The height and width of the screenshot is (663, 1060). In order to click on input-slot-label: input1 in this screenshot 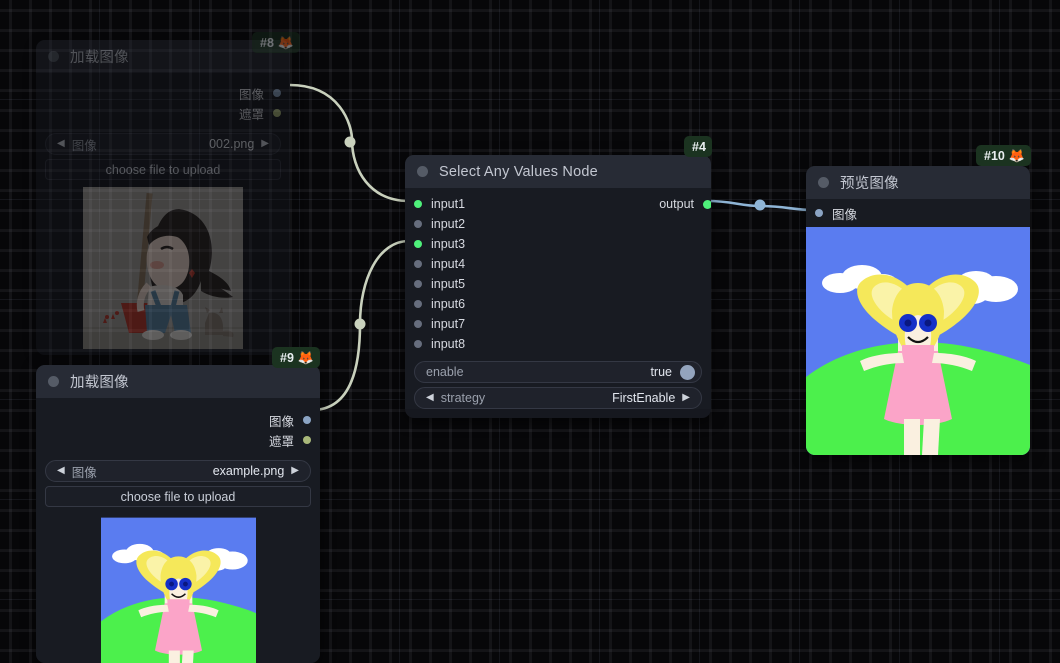, I will do `click(448, 204)`.